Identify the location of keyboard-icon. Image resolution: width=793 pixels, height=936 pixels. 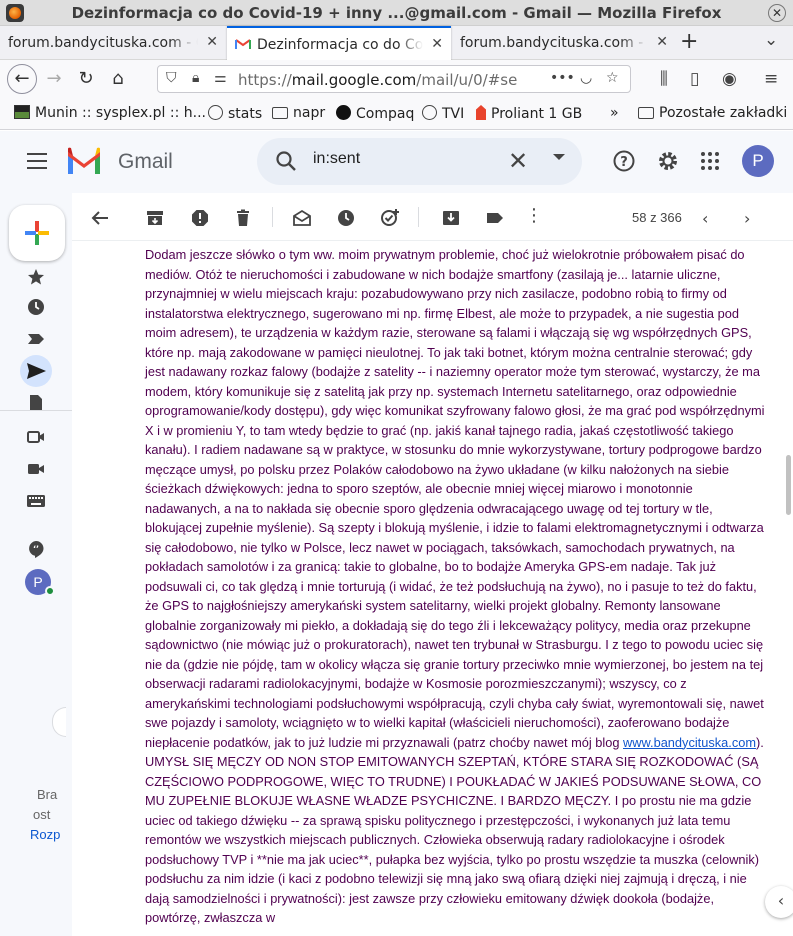
(36, 501).